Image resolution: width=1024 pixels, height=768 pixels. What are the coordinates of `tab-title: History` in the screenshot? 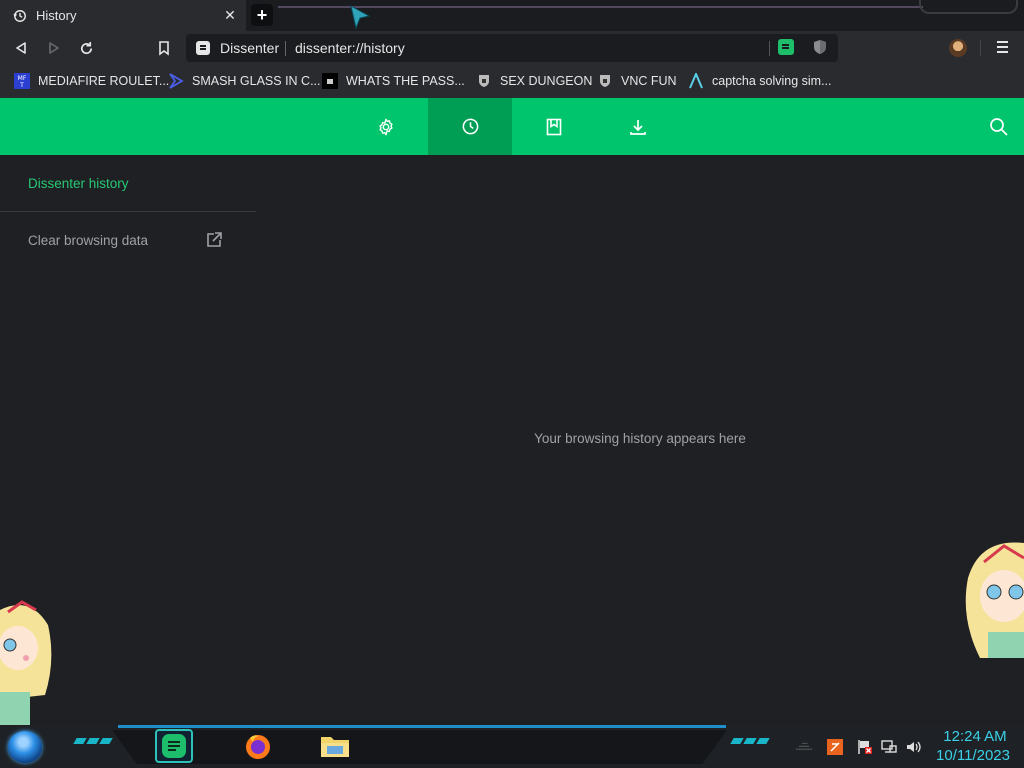 It's located at (56, 15).